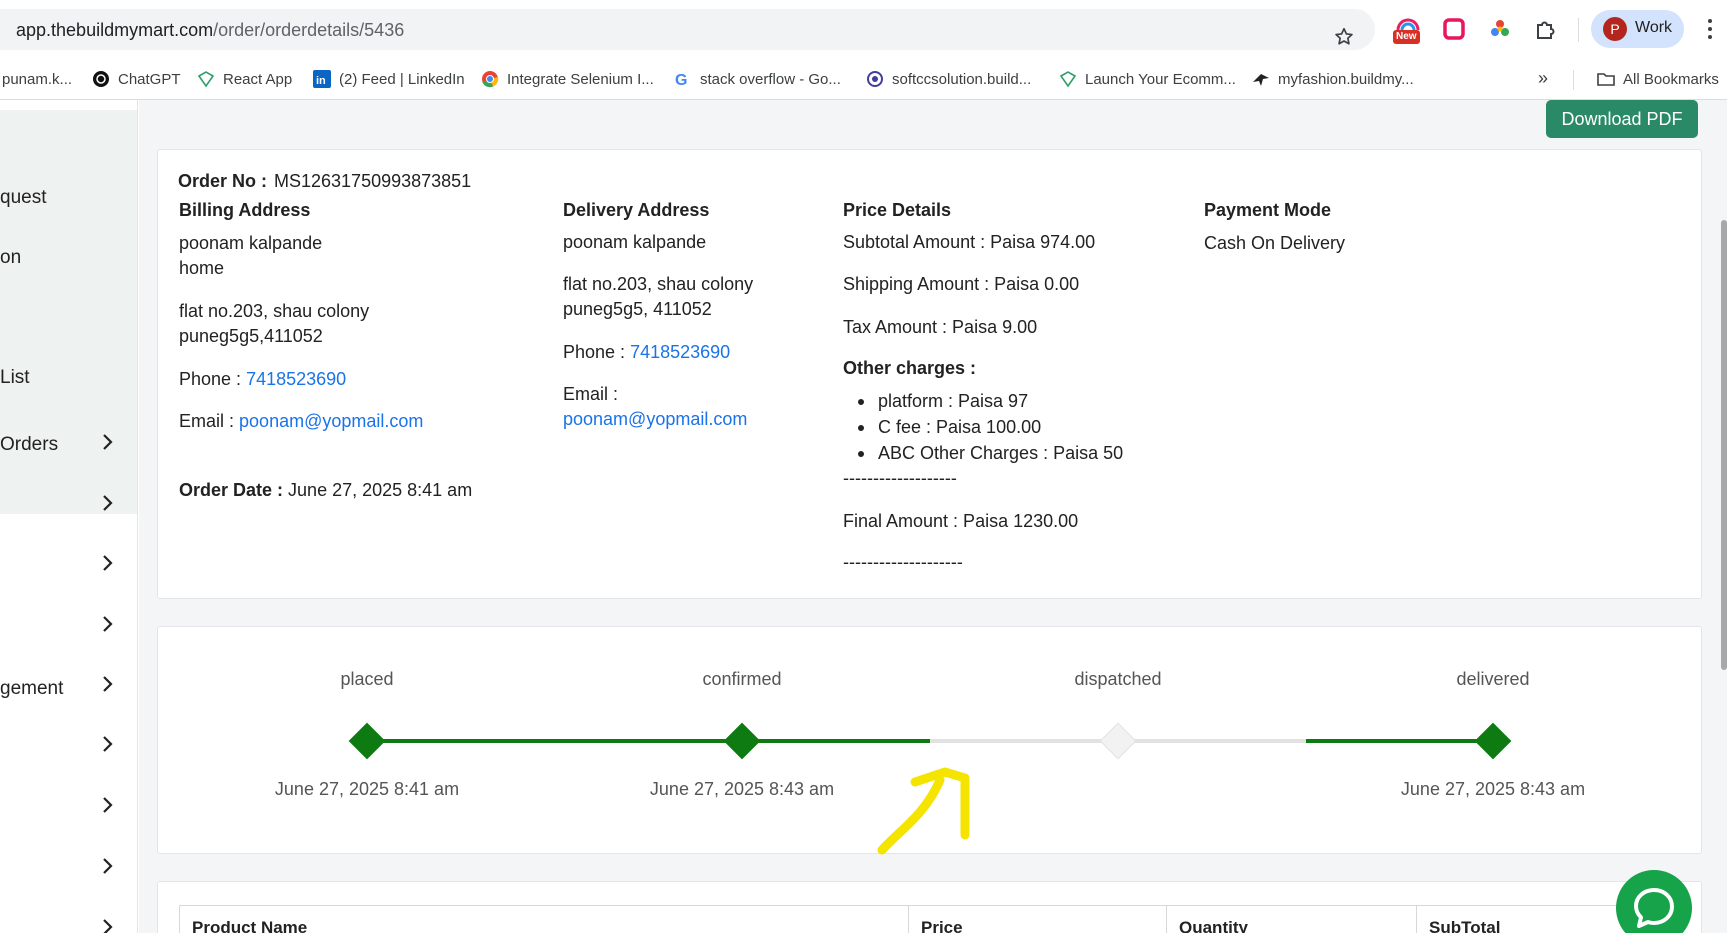 The height and width of the screenshot is (933, 1727). What do you see at coordinates (10, 258) in the screenshot?
I see `sidebar-item: on` at bounding box center [10, 258].